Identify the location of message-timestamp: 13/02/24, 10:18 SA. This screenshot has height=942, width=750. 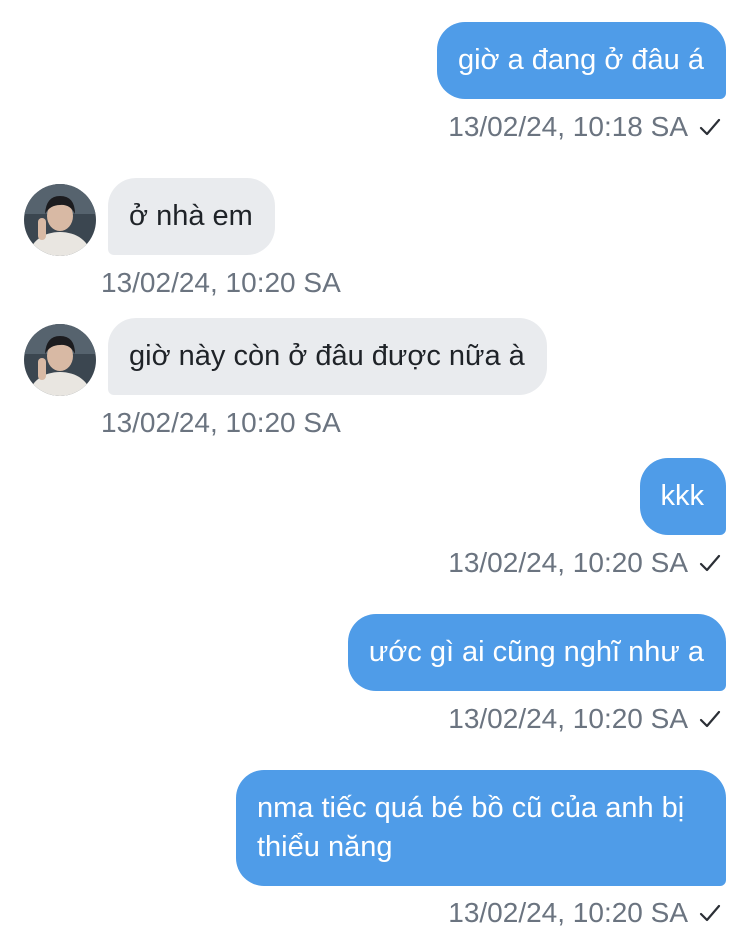
(585, 127).